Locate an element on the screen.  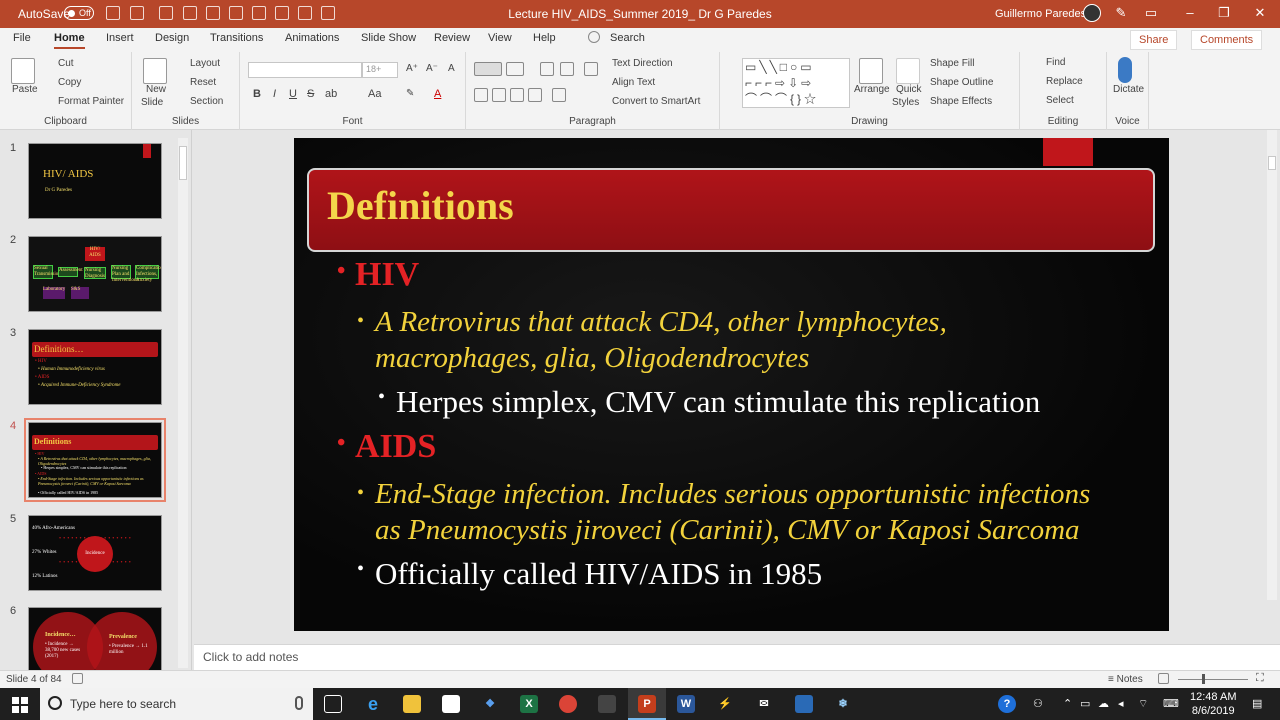
edge-icon: e is located at coordinates (373, 704).